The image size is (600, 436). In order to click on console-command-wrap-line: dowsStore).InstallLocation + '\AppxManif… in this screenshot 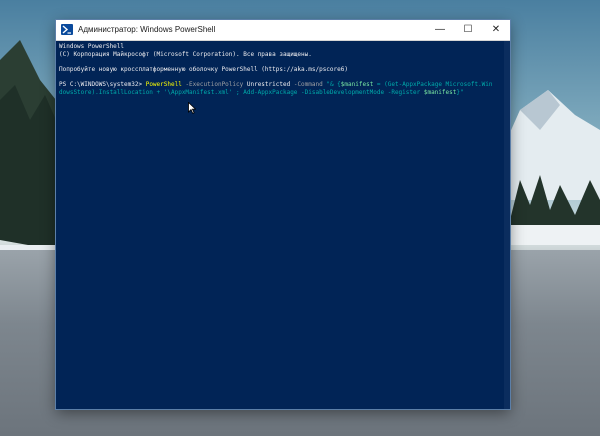, I will do `click(283, 93)`.